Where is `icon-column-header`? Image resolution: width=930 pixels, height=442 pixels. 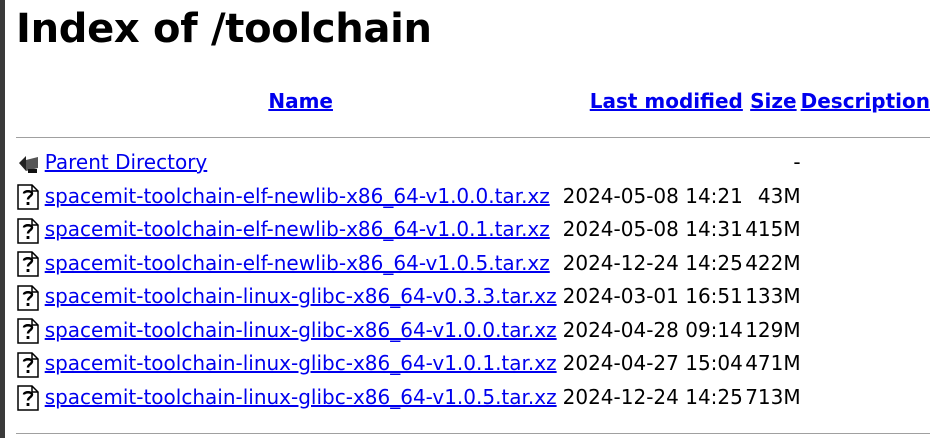
icon-column-header is located at coordinates (30, 102).